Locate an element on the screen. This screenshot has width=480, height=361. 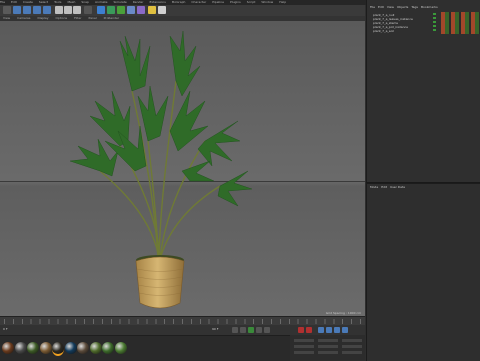
viewport-menu-item-5: Panel is located at coordinates (93, 18).